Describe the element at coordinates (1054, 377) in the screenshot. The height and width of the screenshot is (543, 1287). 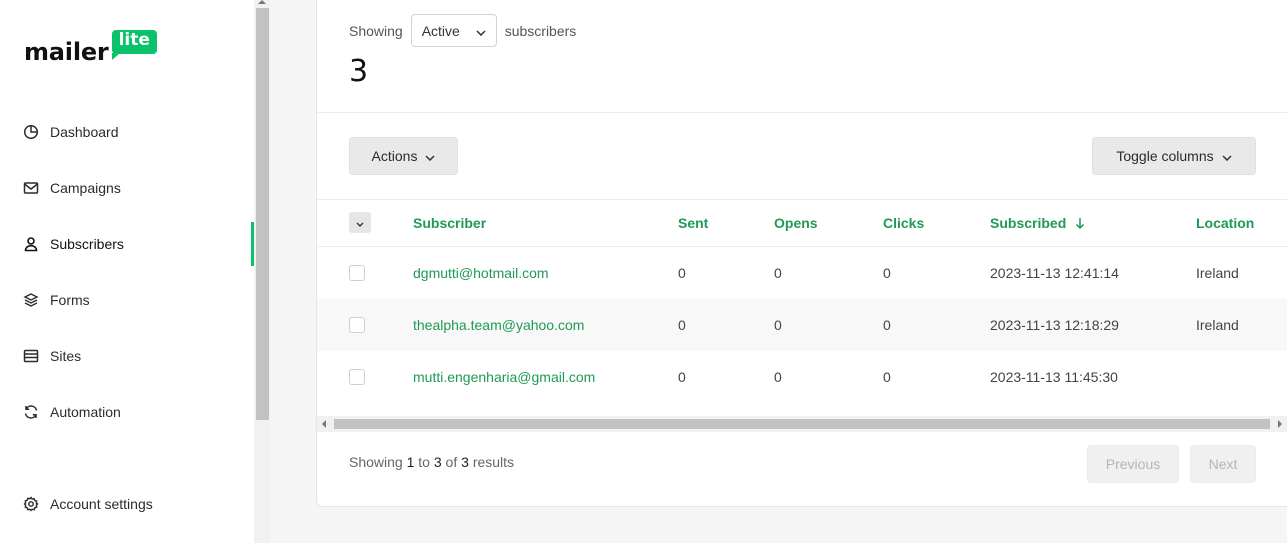
I see `subscribed-date: 2023-11-13 11:45:30` at that location.